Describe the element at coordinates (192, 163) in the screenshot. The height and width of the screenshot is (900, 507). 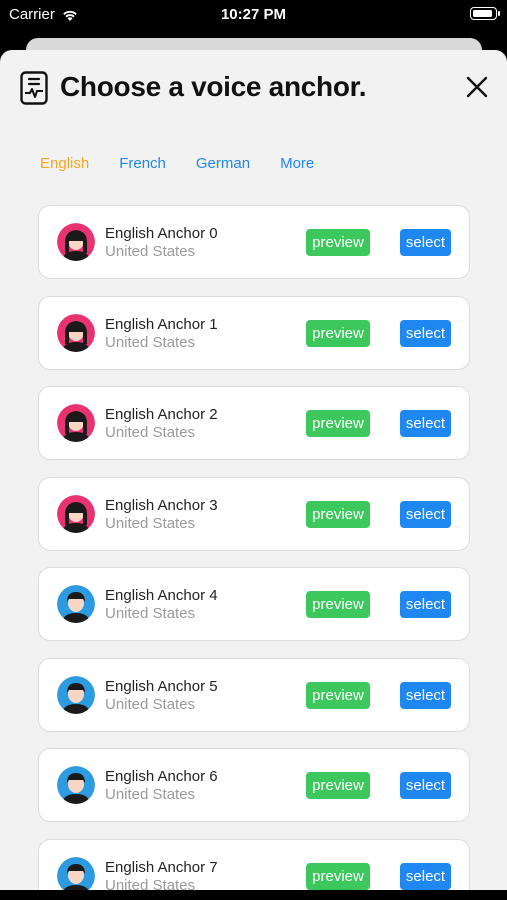
I see `language-tabs: English French German More` at that location.